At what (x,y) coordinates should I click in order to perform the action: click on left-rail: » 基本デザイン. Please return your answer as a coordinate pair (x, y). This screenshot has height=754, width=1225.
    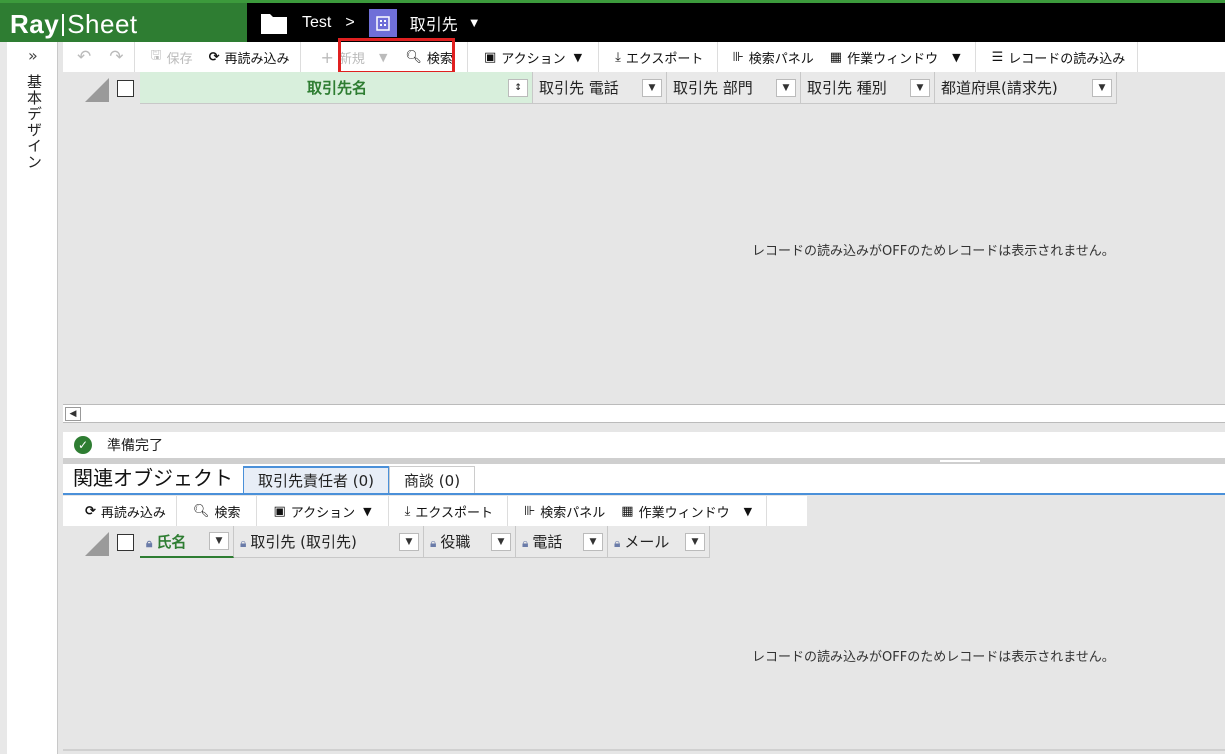
    Looking at the image, I should click on (29, 398).